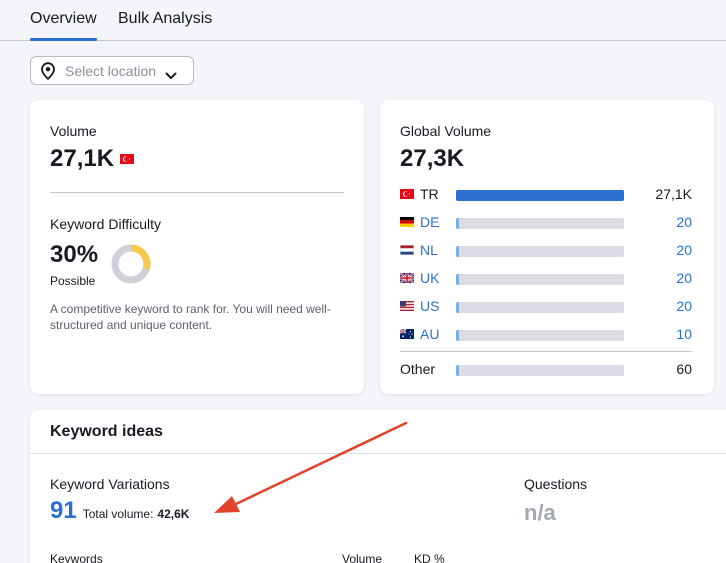  Describe the element at coordinates (311, 467) in the screenshot. I see `annotation-arrow-icon` at that location.